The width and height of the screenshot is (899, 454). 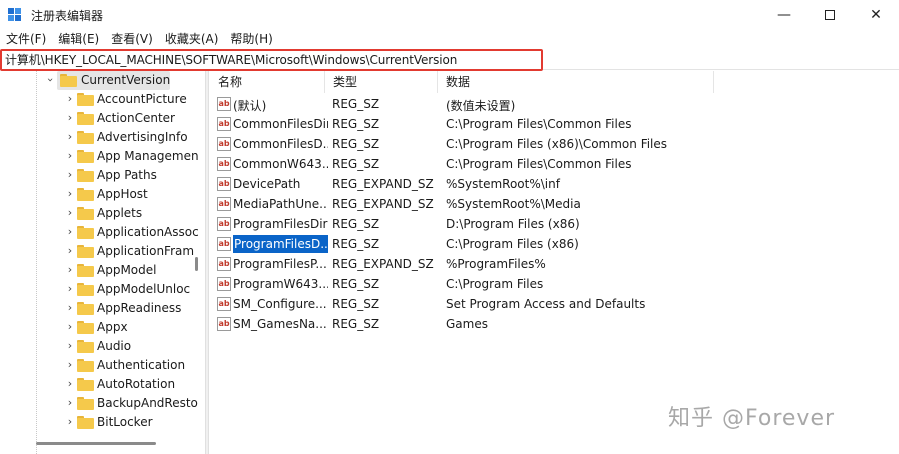 I want to click on tree-item: › App Paths, so click(x=98, y=175).